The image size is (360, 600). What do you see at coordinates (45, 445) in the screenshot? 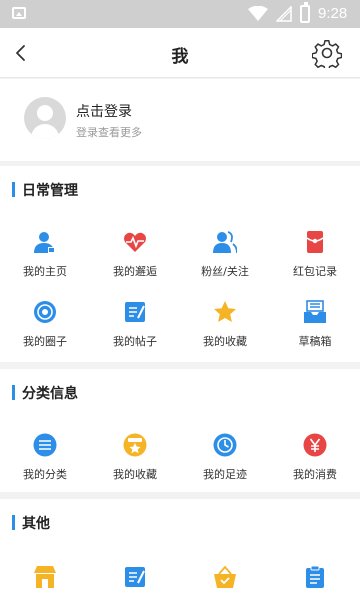
I see `category-list-icon` at bounding box center [45, 445].